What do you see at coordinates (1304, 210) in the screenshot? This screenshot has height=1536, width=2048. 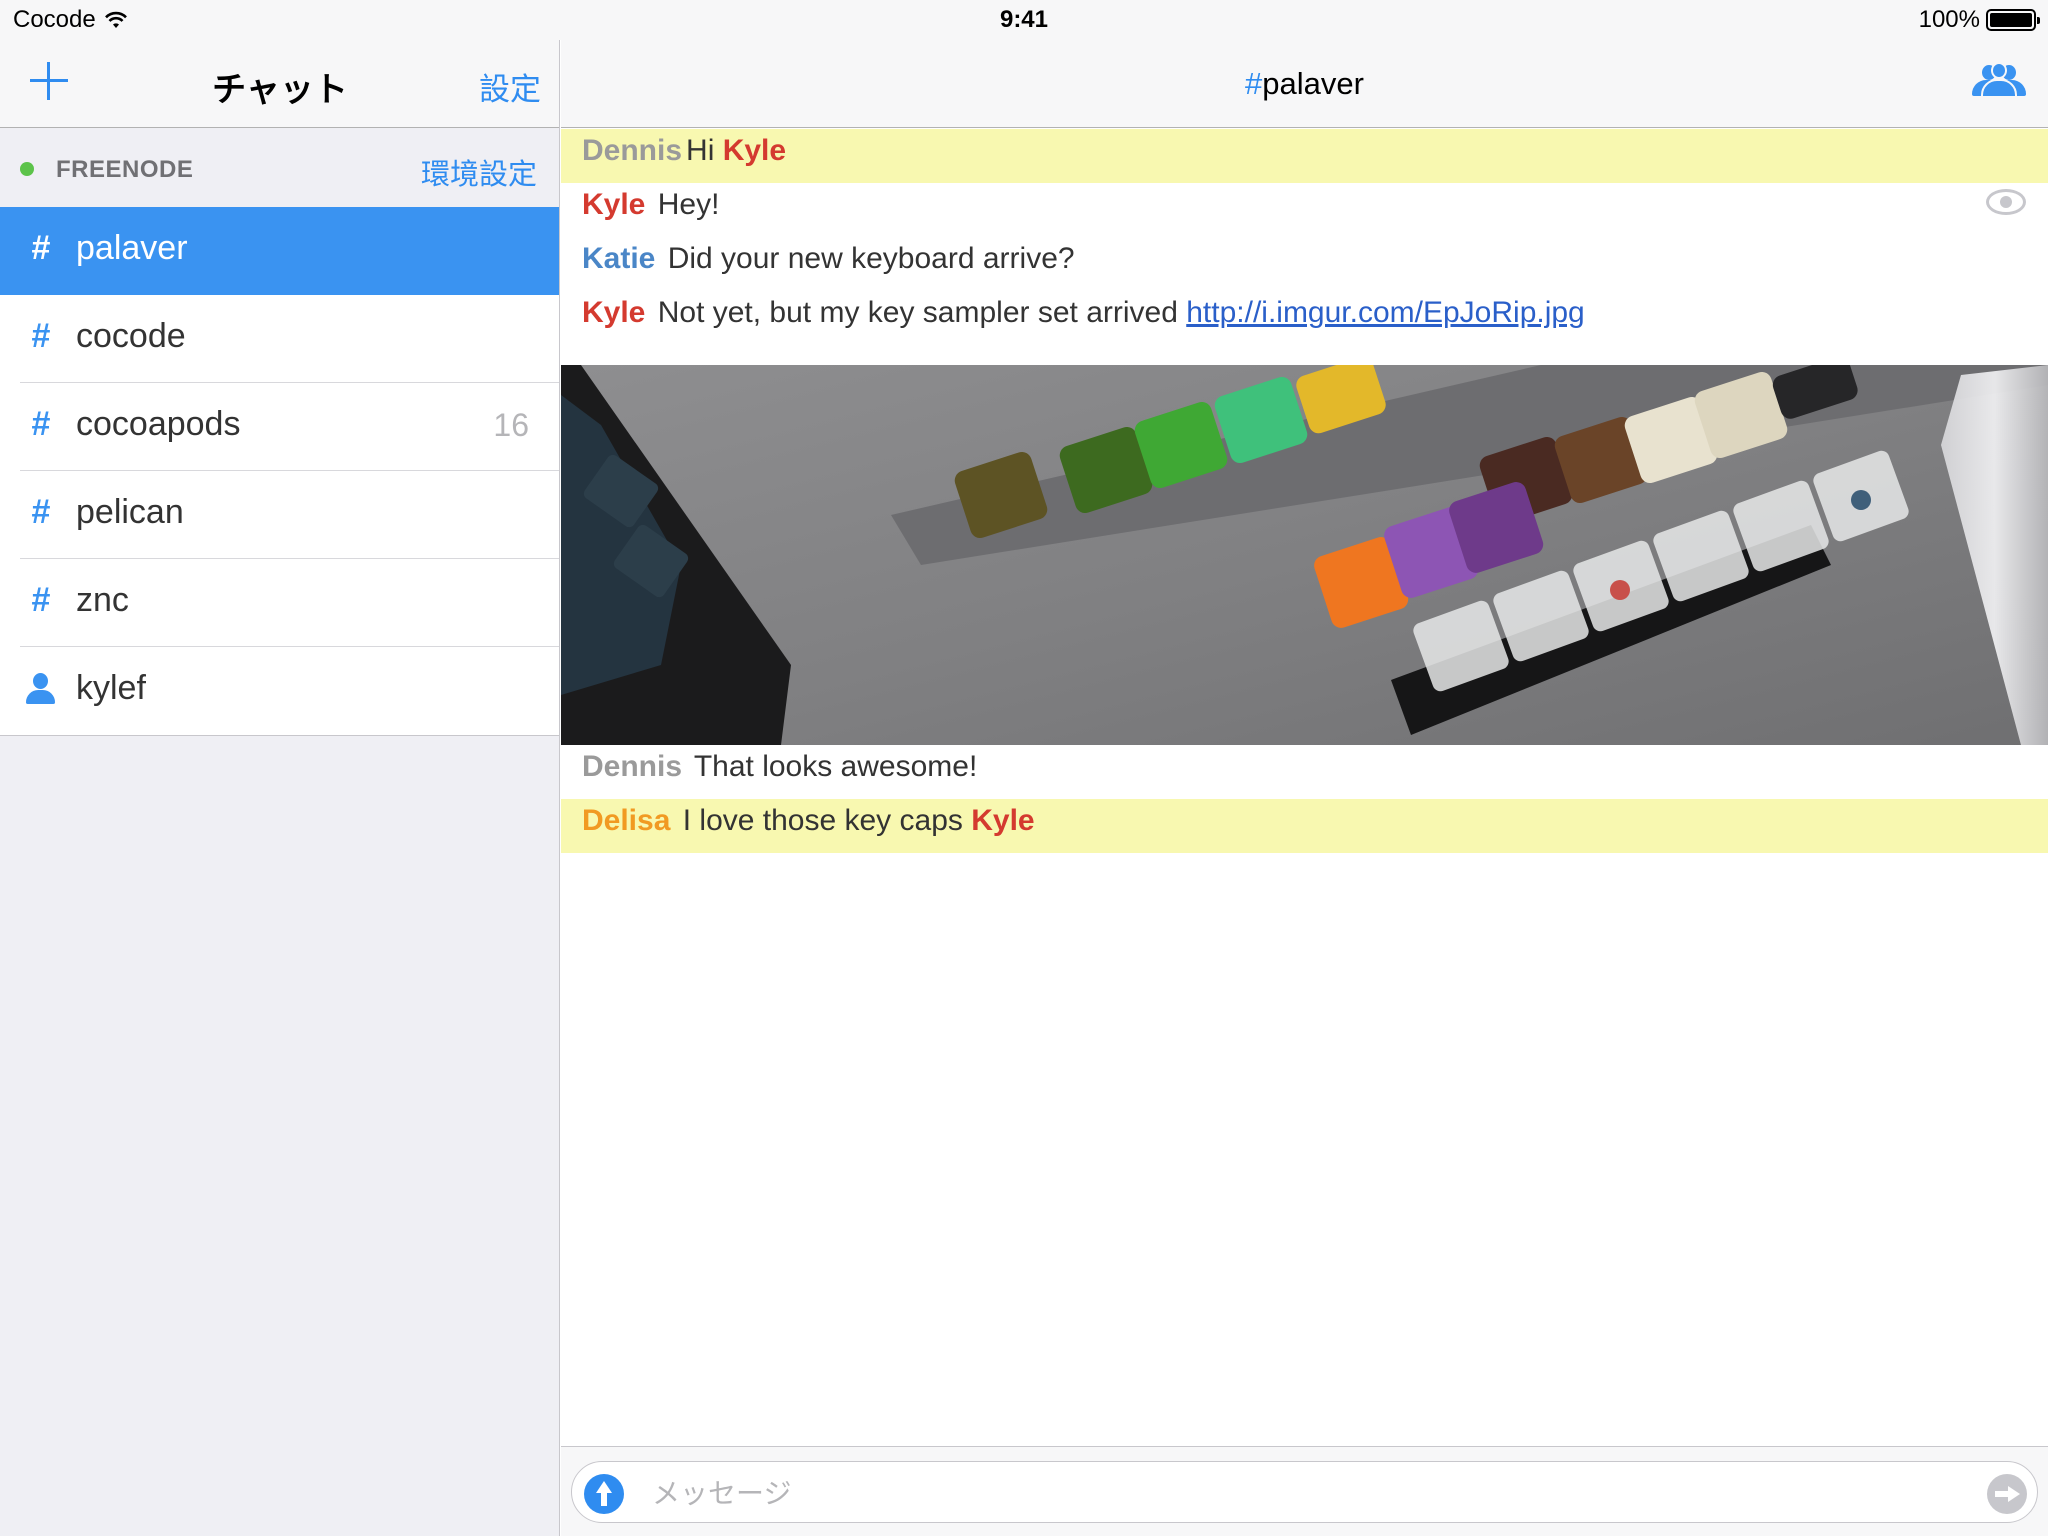 I see `message-row: Kyle Hey!` at bounding box center [1304, 210].